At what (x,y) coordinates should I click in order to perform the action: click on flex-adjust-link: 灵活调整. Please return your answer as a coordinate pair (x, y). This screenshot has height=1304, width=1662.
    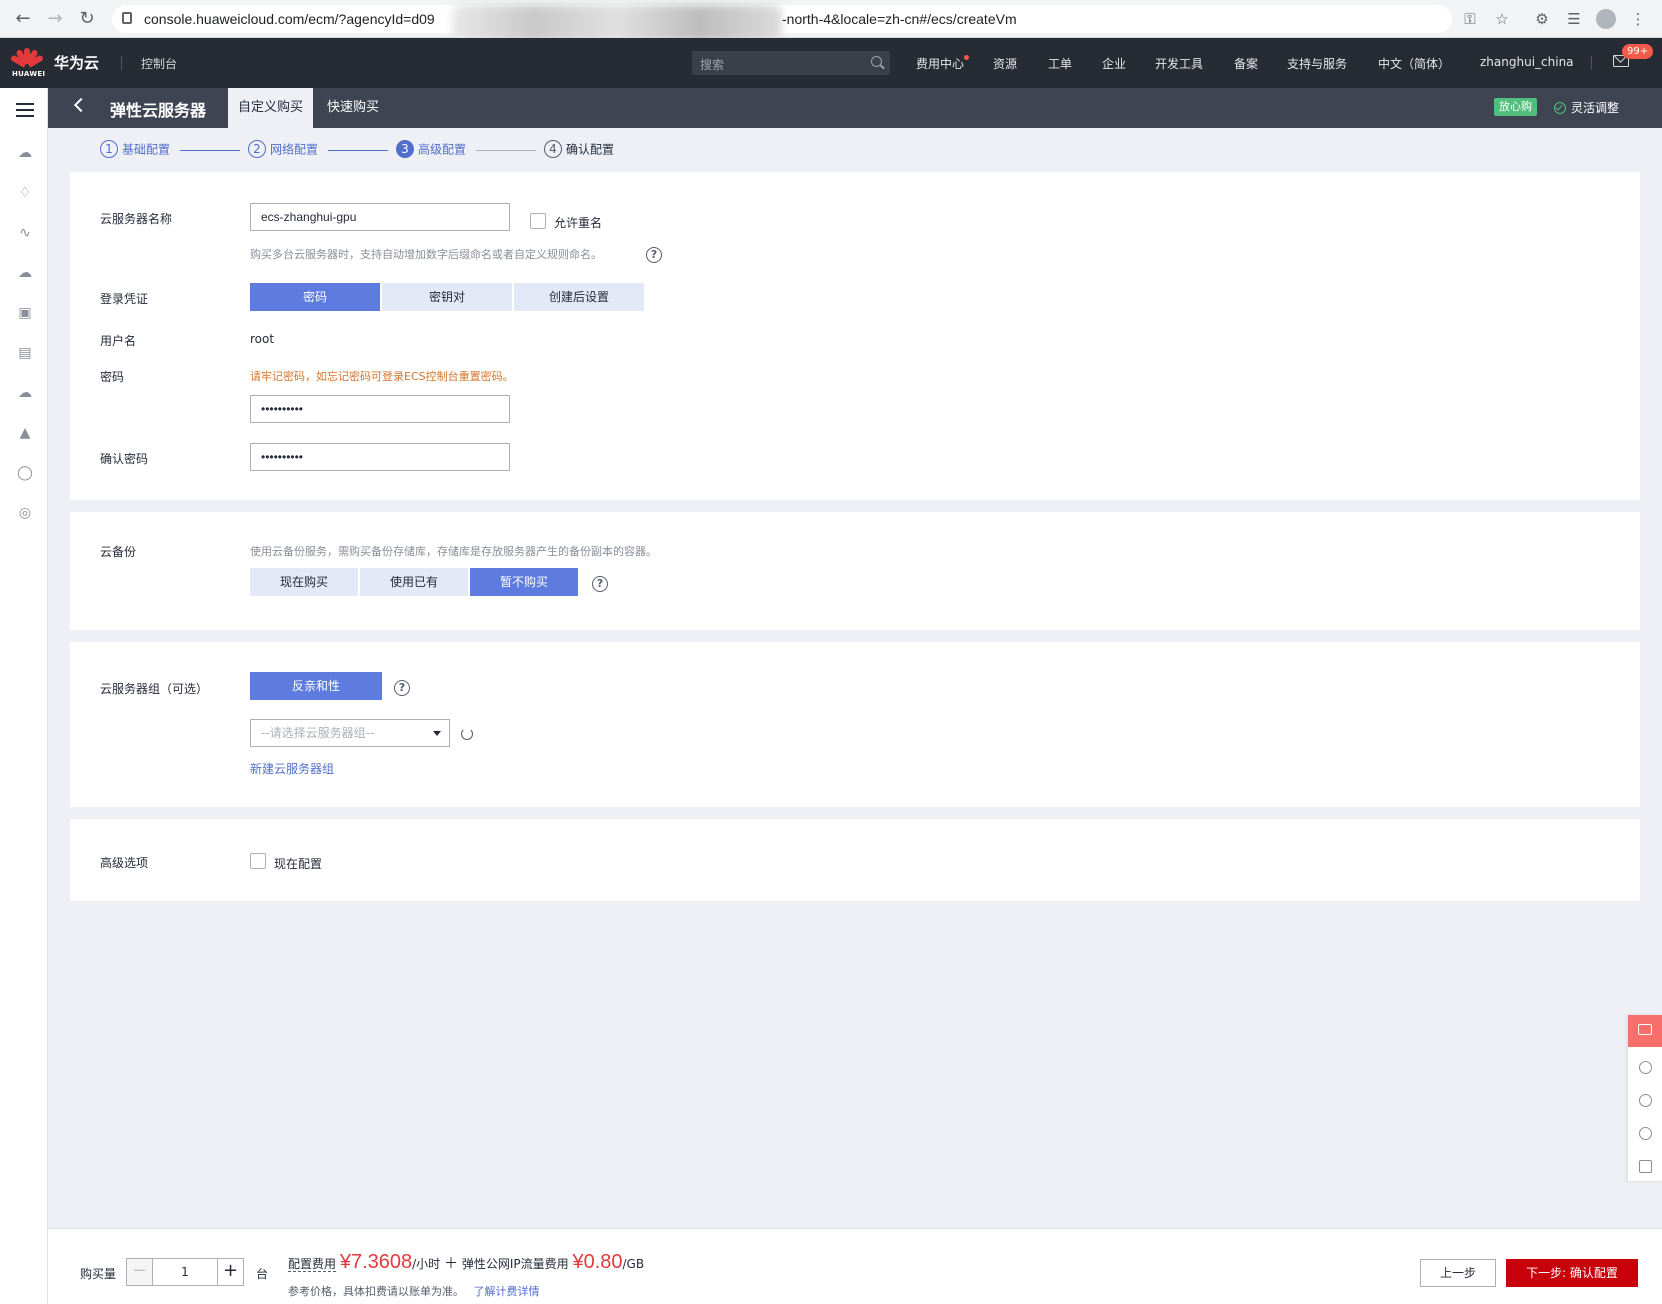
    Looking at the image, I should click on (1586, 107).